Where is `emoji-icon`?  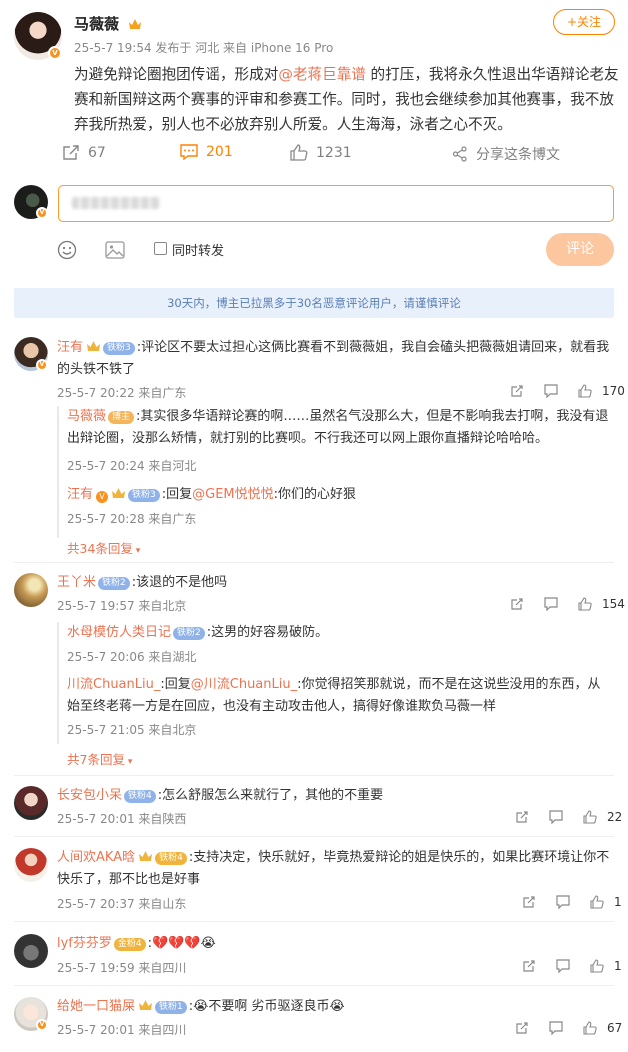
emoji-icon is located at coordinates (67, 250).